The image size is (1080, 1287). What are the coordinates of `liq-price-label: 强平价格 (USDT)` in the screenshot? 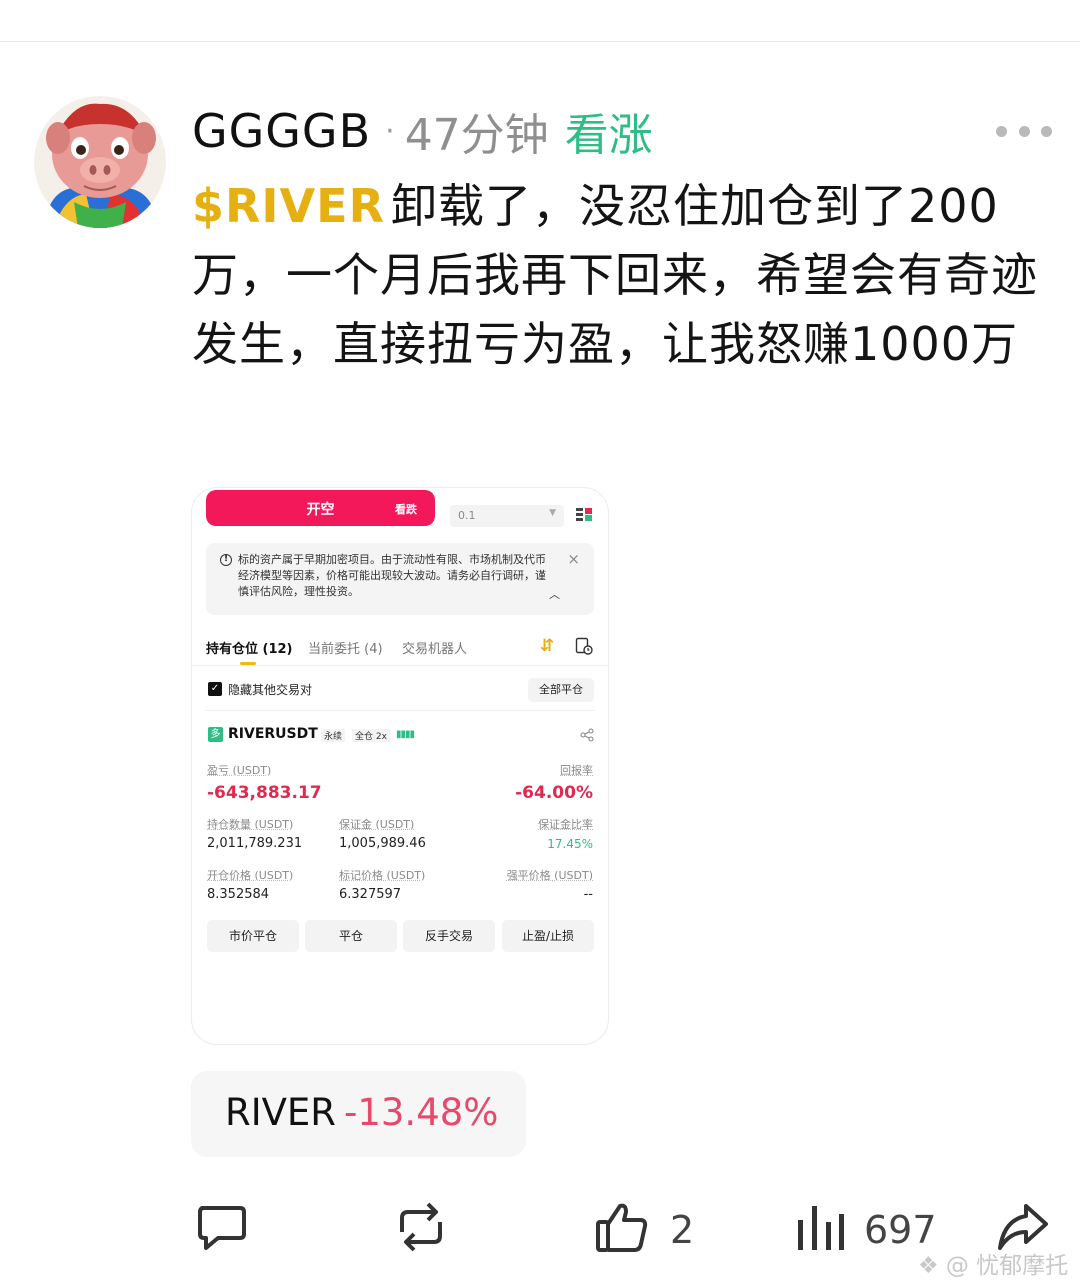 It's located at (549, 875).